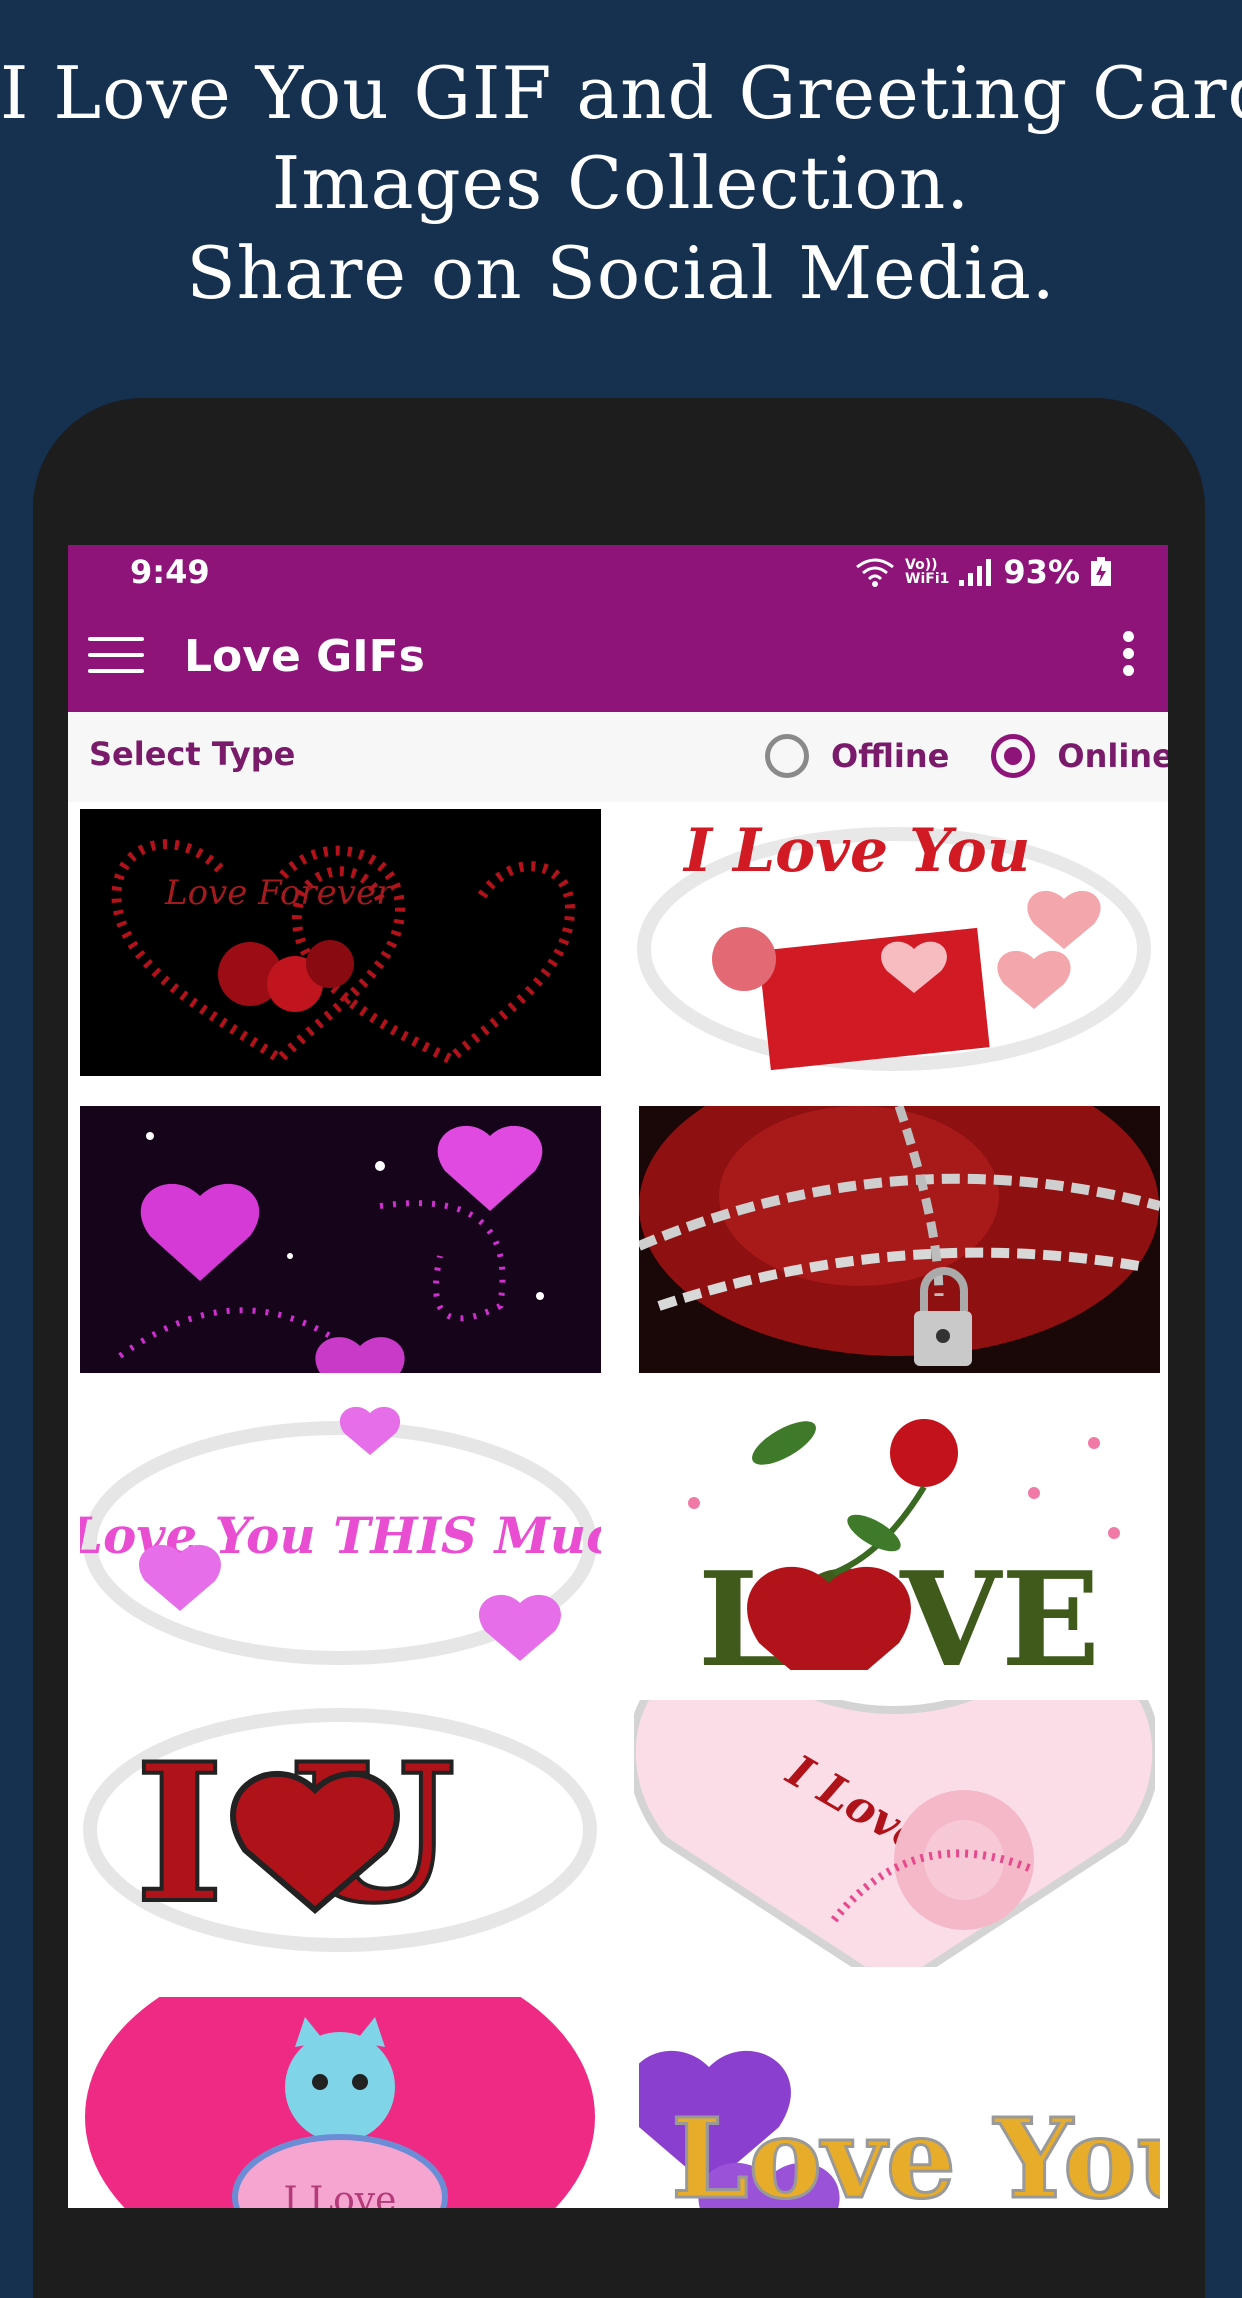 This screenshot has height=2298, width=1242. Describe the element at coordinates (1013, 756) in the screenshot. I see `radio-online-circle` at that location.